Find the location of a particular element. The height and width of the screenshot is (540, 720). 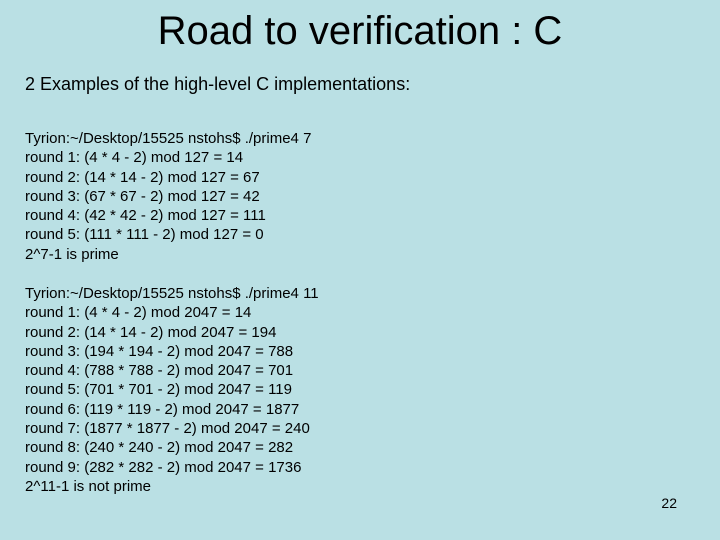

page-number: 22 is located at coordinates (669, 503).